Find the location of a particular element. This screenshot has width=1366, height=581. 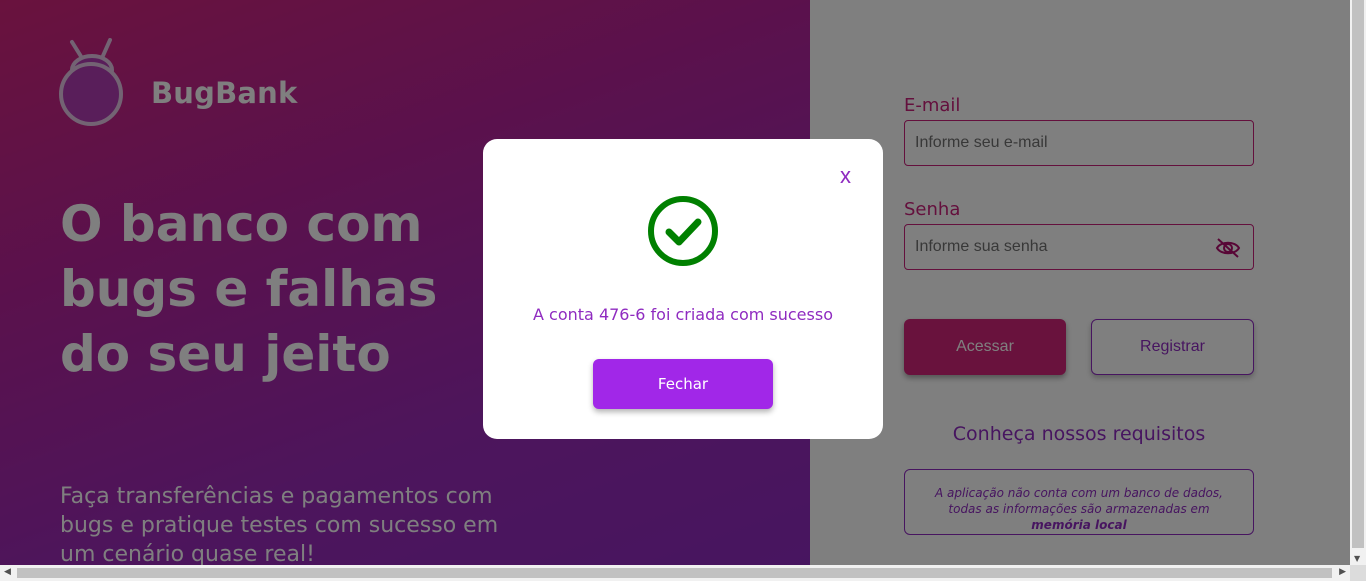

modal-message: A conta 476-6 foi criada com sucesso is located at coordinates (683, 314).